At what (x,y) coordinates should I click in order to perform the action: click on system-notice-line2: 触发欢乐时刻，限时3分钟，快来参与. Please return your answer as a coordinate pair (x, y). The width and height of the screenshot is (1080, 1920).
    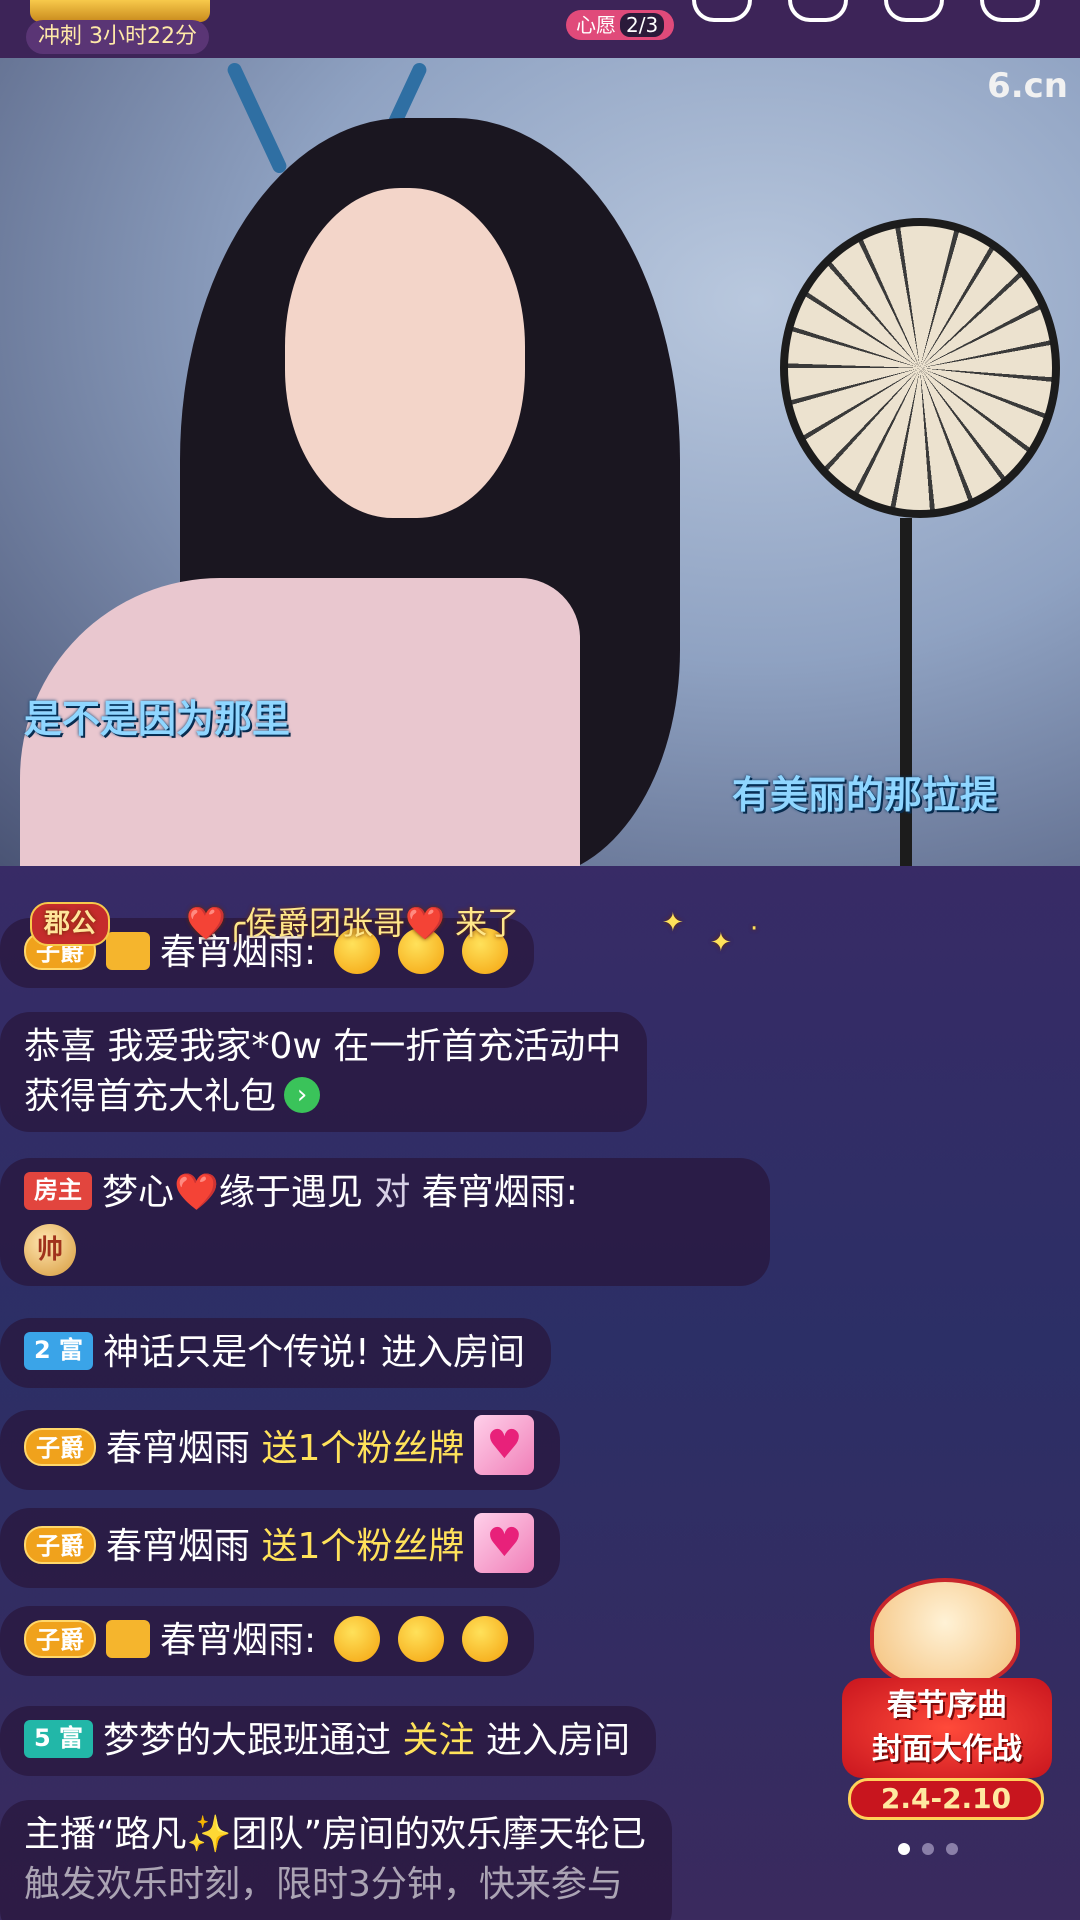
    Looking at the image, I should click on (323, 1884).